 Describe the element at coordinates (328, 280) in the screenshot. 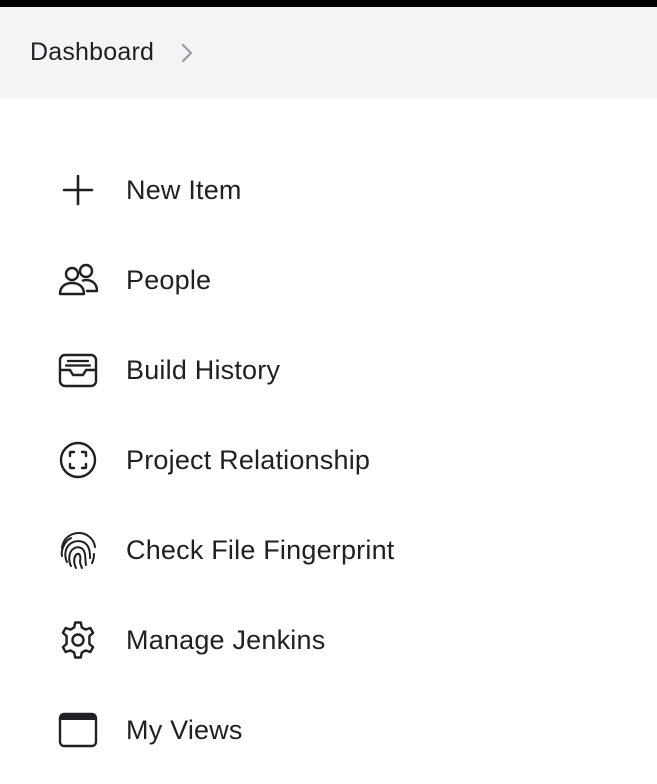

I see `task-people: People` at that location.